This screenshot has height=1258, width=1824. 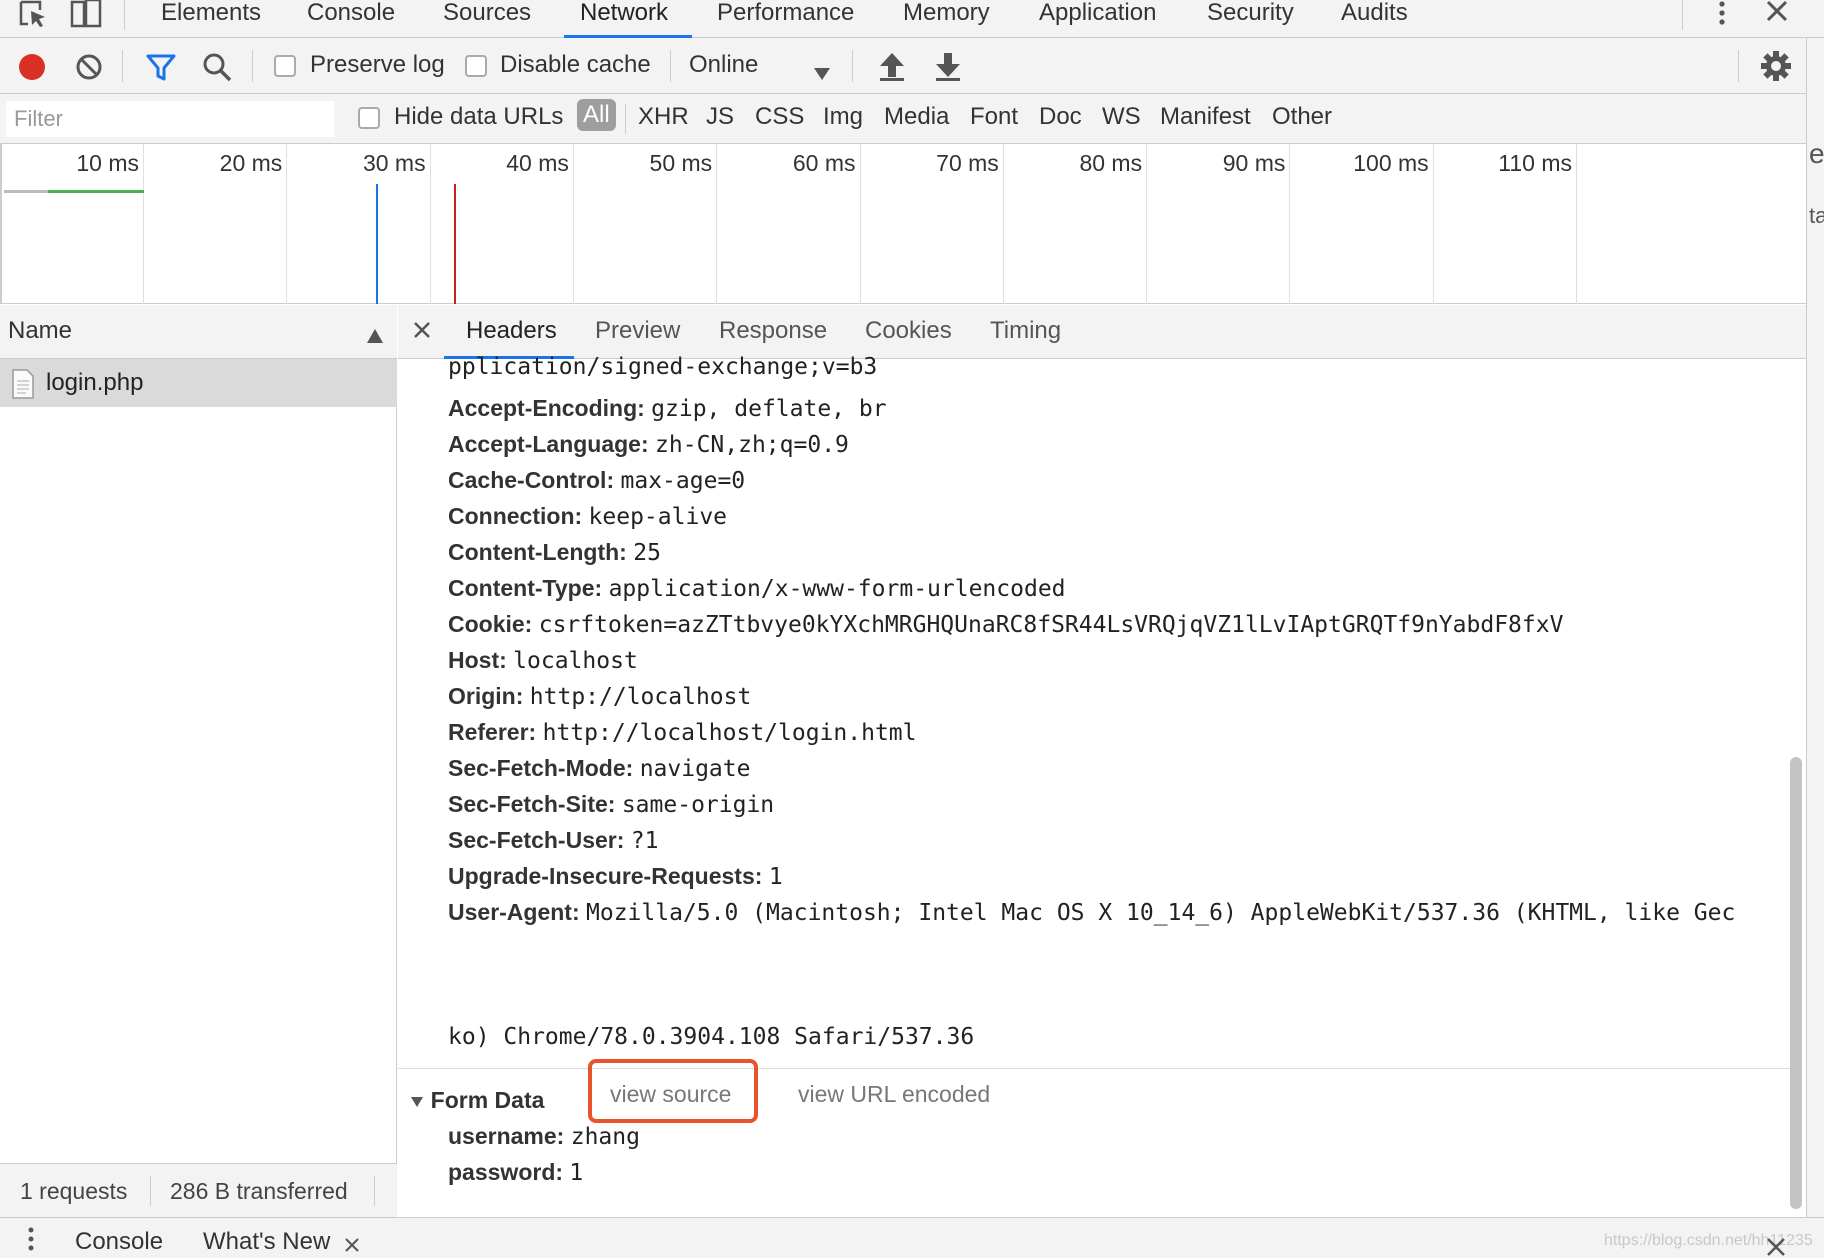 I want to click on drawer-tab-whats-new: What's New, so click(x=266, y=1242).